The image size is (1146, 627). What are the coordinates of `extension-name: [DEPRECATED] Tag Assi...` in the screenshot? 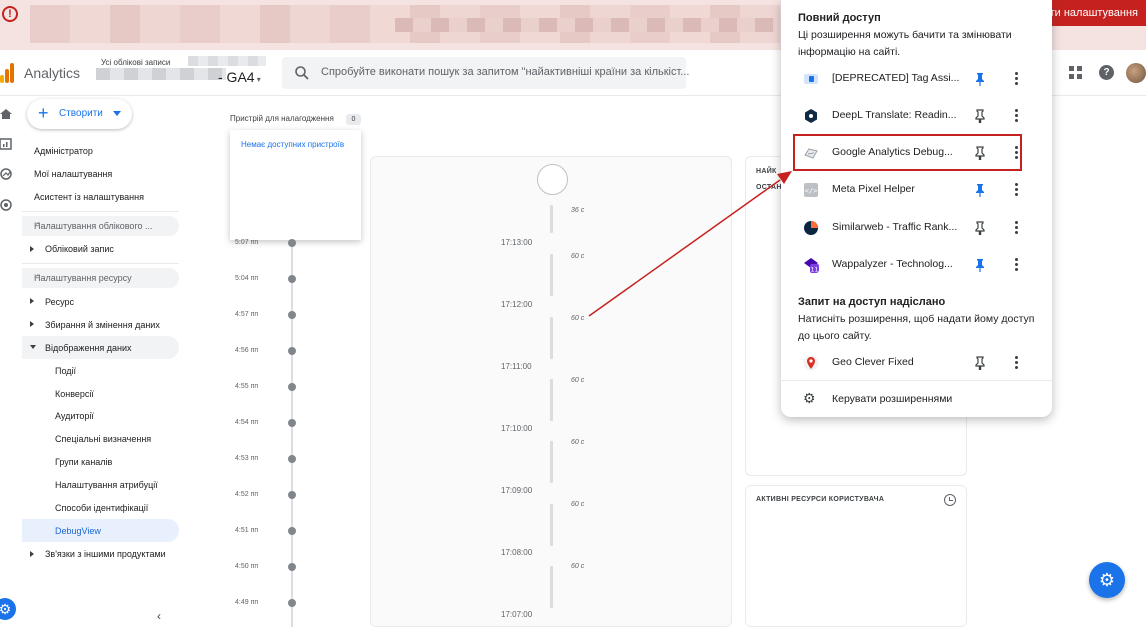 It's located at (896, 78).